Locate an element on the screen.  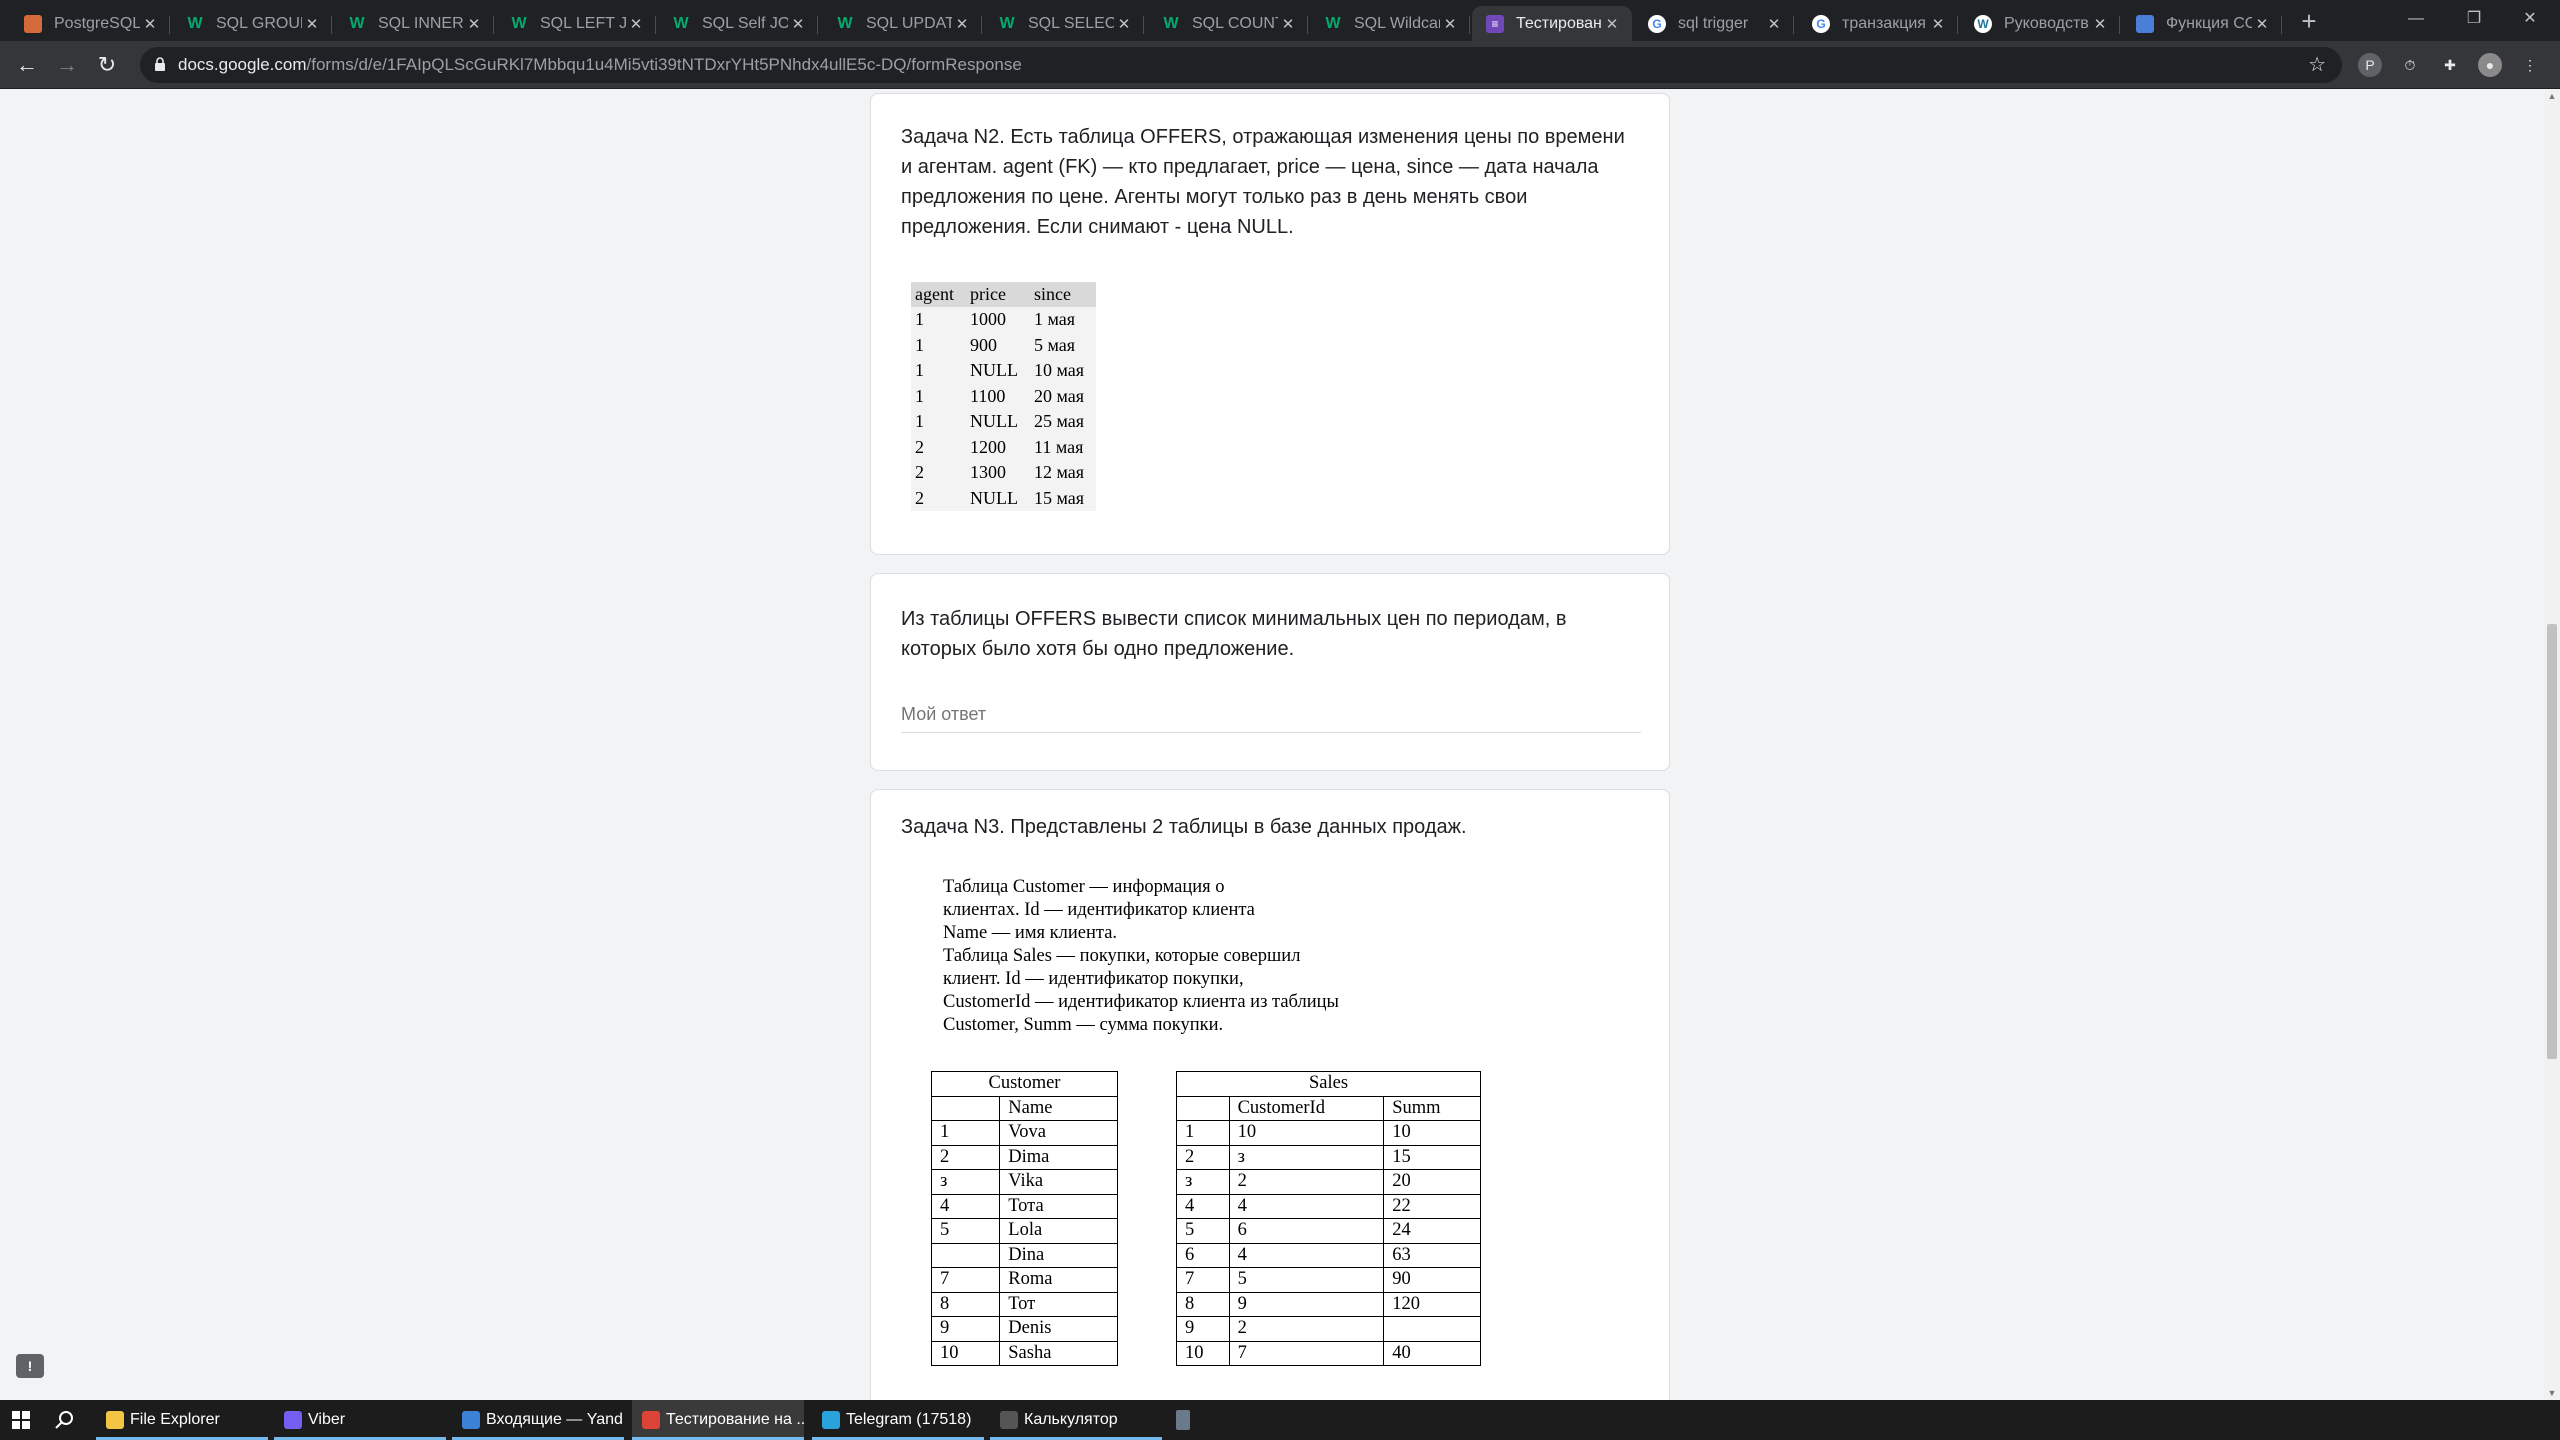
offers-row: 1 NULL 25 мая is located at coordinates (1004, 422).